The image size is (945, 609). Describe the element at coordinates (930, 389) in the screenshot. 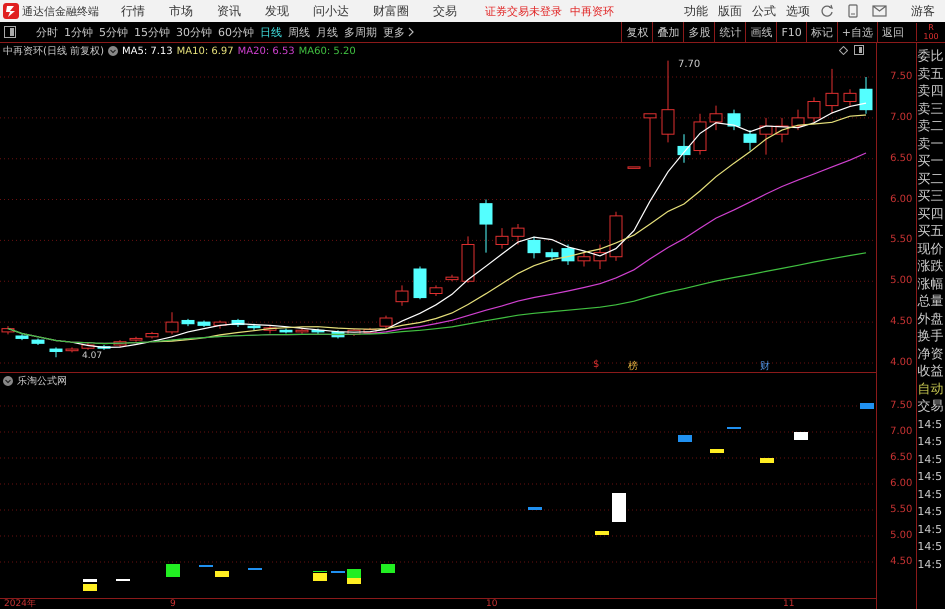

I see `quote-field-label: 自动` at that location.